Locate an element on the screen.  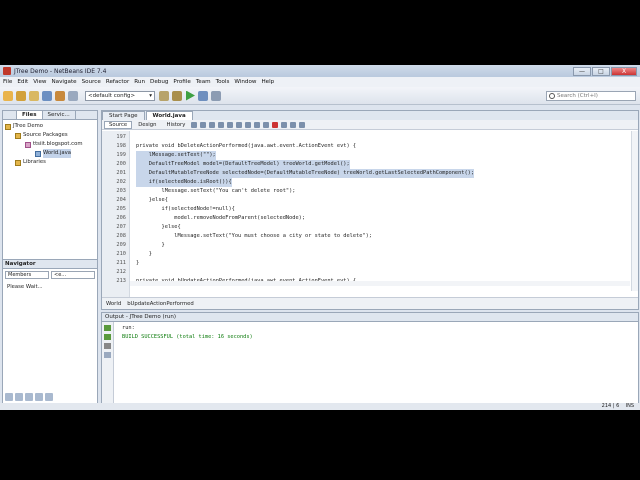
rerun-params-icon is located at coordinates (107, 337).